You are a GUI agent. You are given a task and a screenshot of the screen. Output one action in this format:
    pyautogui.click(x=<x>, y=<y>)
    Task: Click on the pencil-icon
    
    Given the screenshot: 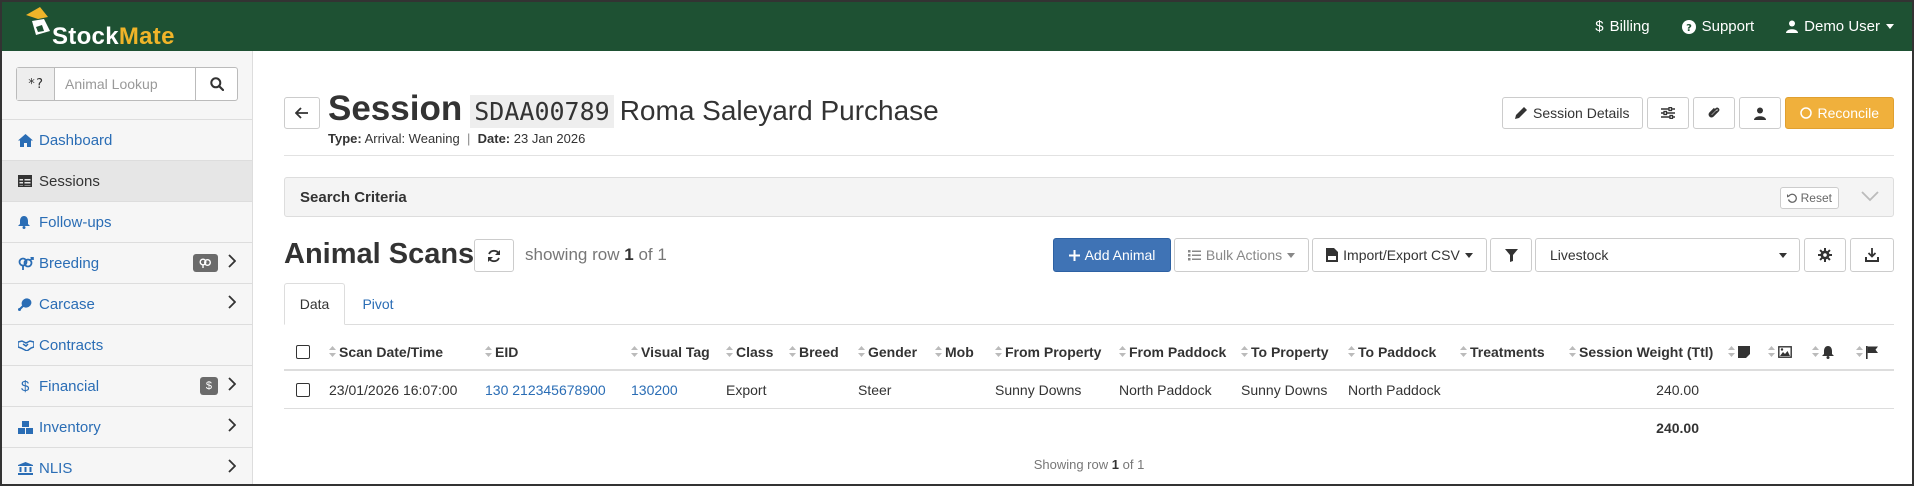 What is the action you would take?
    pyautogui.click(x=1521, y=113)
    